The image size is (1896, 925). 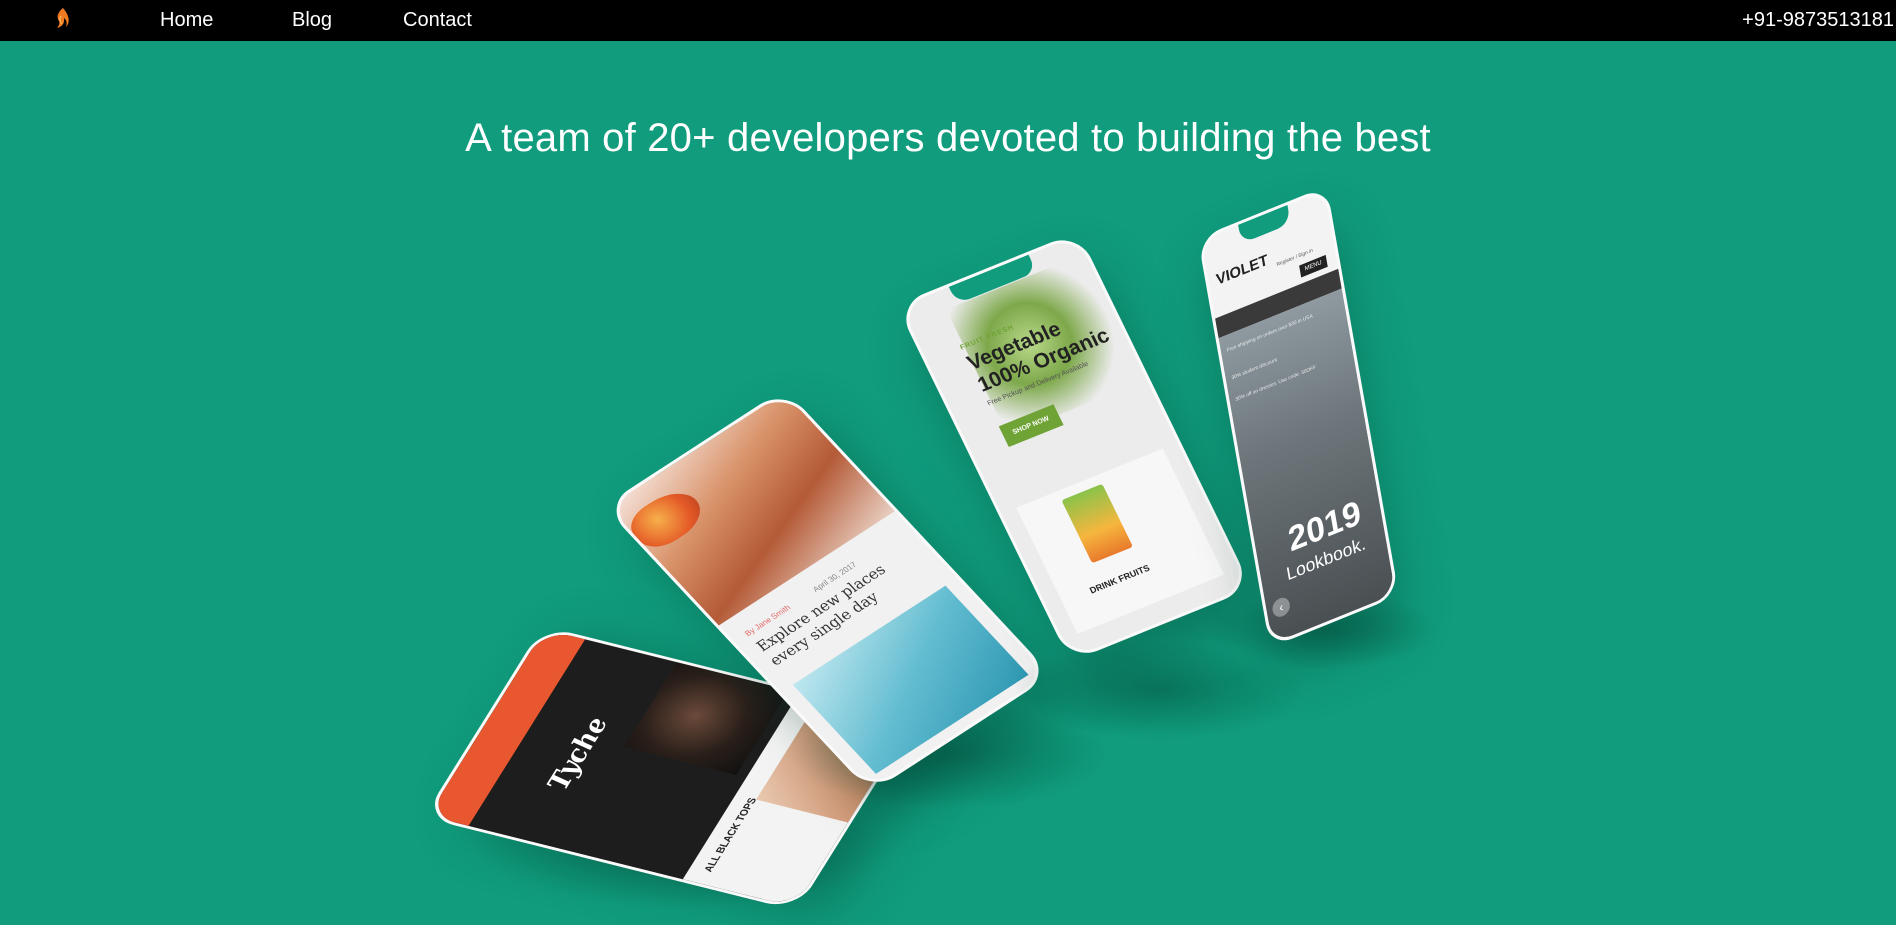 What do you see at coordinates (437, 20) in the screenshot?
I see `nav-link-contact: Contact` at bounding box center [437, 20].